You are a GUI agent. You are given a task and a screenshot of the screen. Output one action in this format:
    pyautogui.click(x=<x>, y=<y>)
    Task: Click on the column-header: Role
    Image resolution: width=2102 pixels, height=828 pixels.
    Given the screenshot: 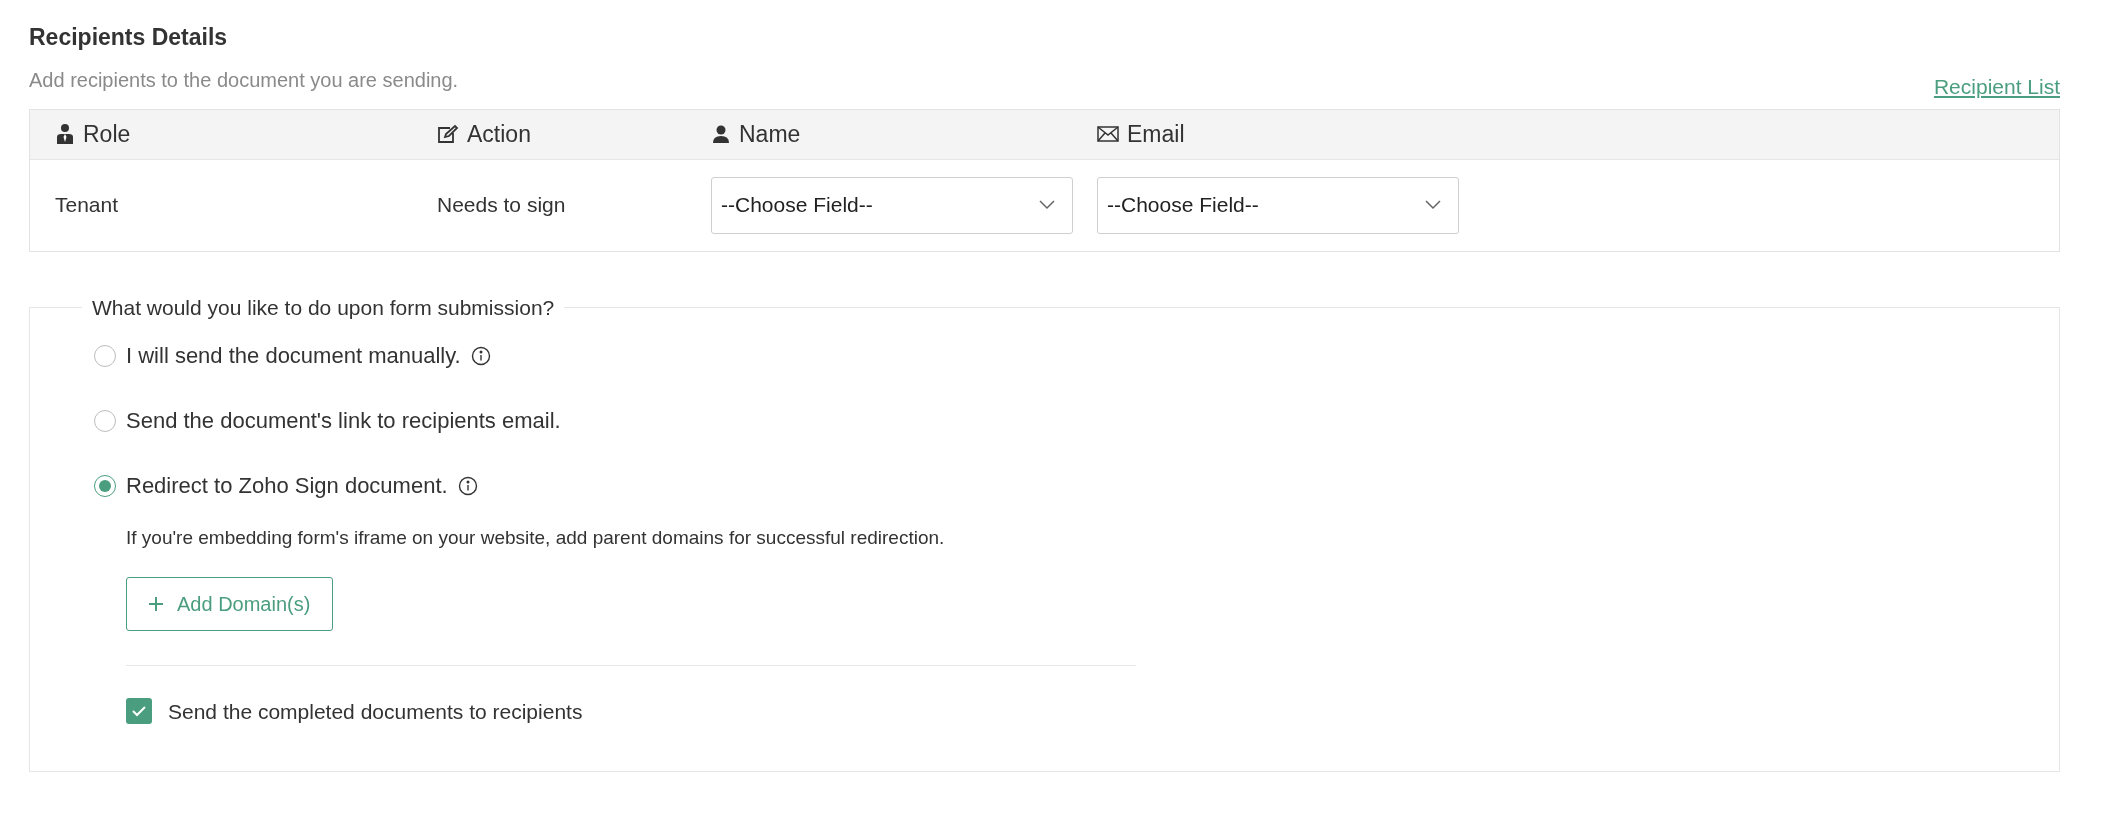 What is the action you would take?
    pyautogui.click(x=107, y=134)
    